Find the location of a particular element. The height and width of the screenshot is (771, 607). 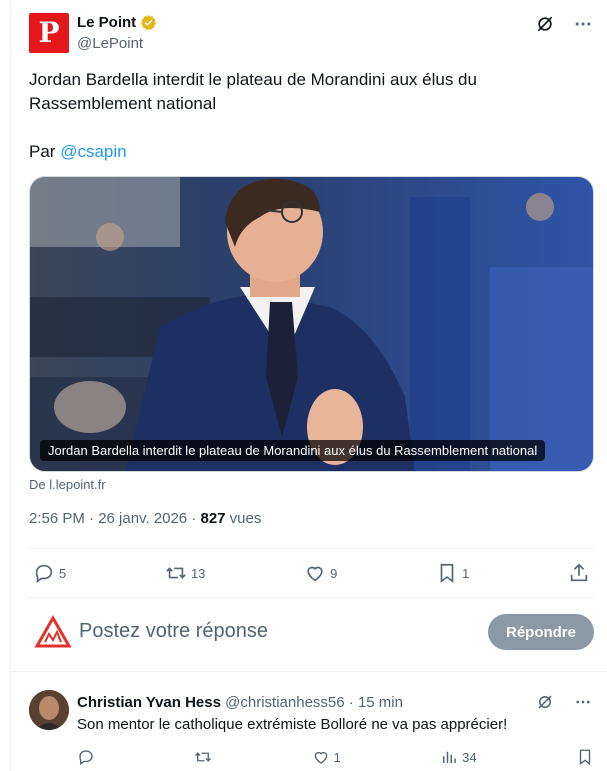

retweet-button: 13 is located at coordinates (185, 573).